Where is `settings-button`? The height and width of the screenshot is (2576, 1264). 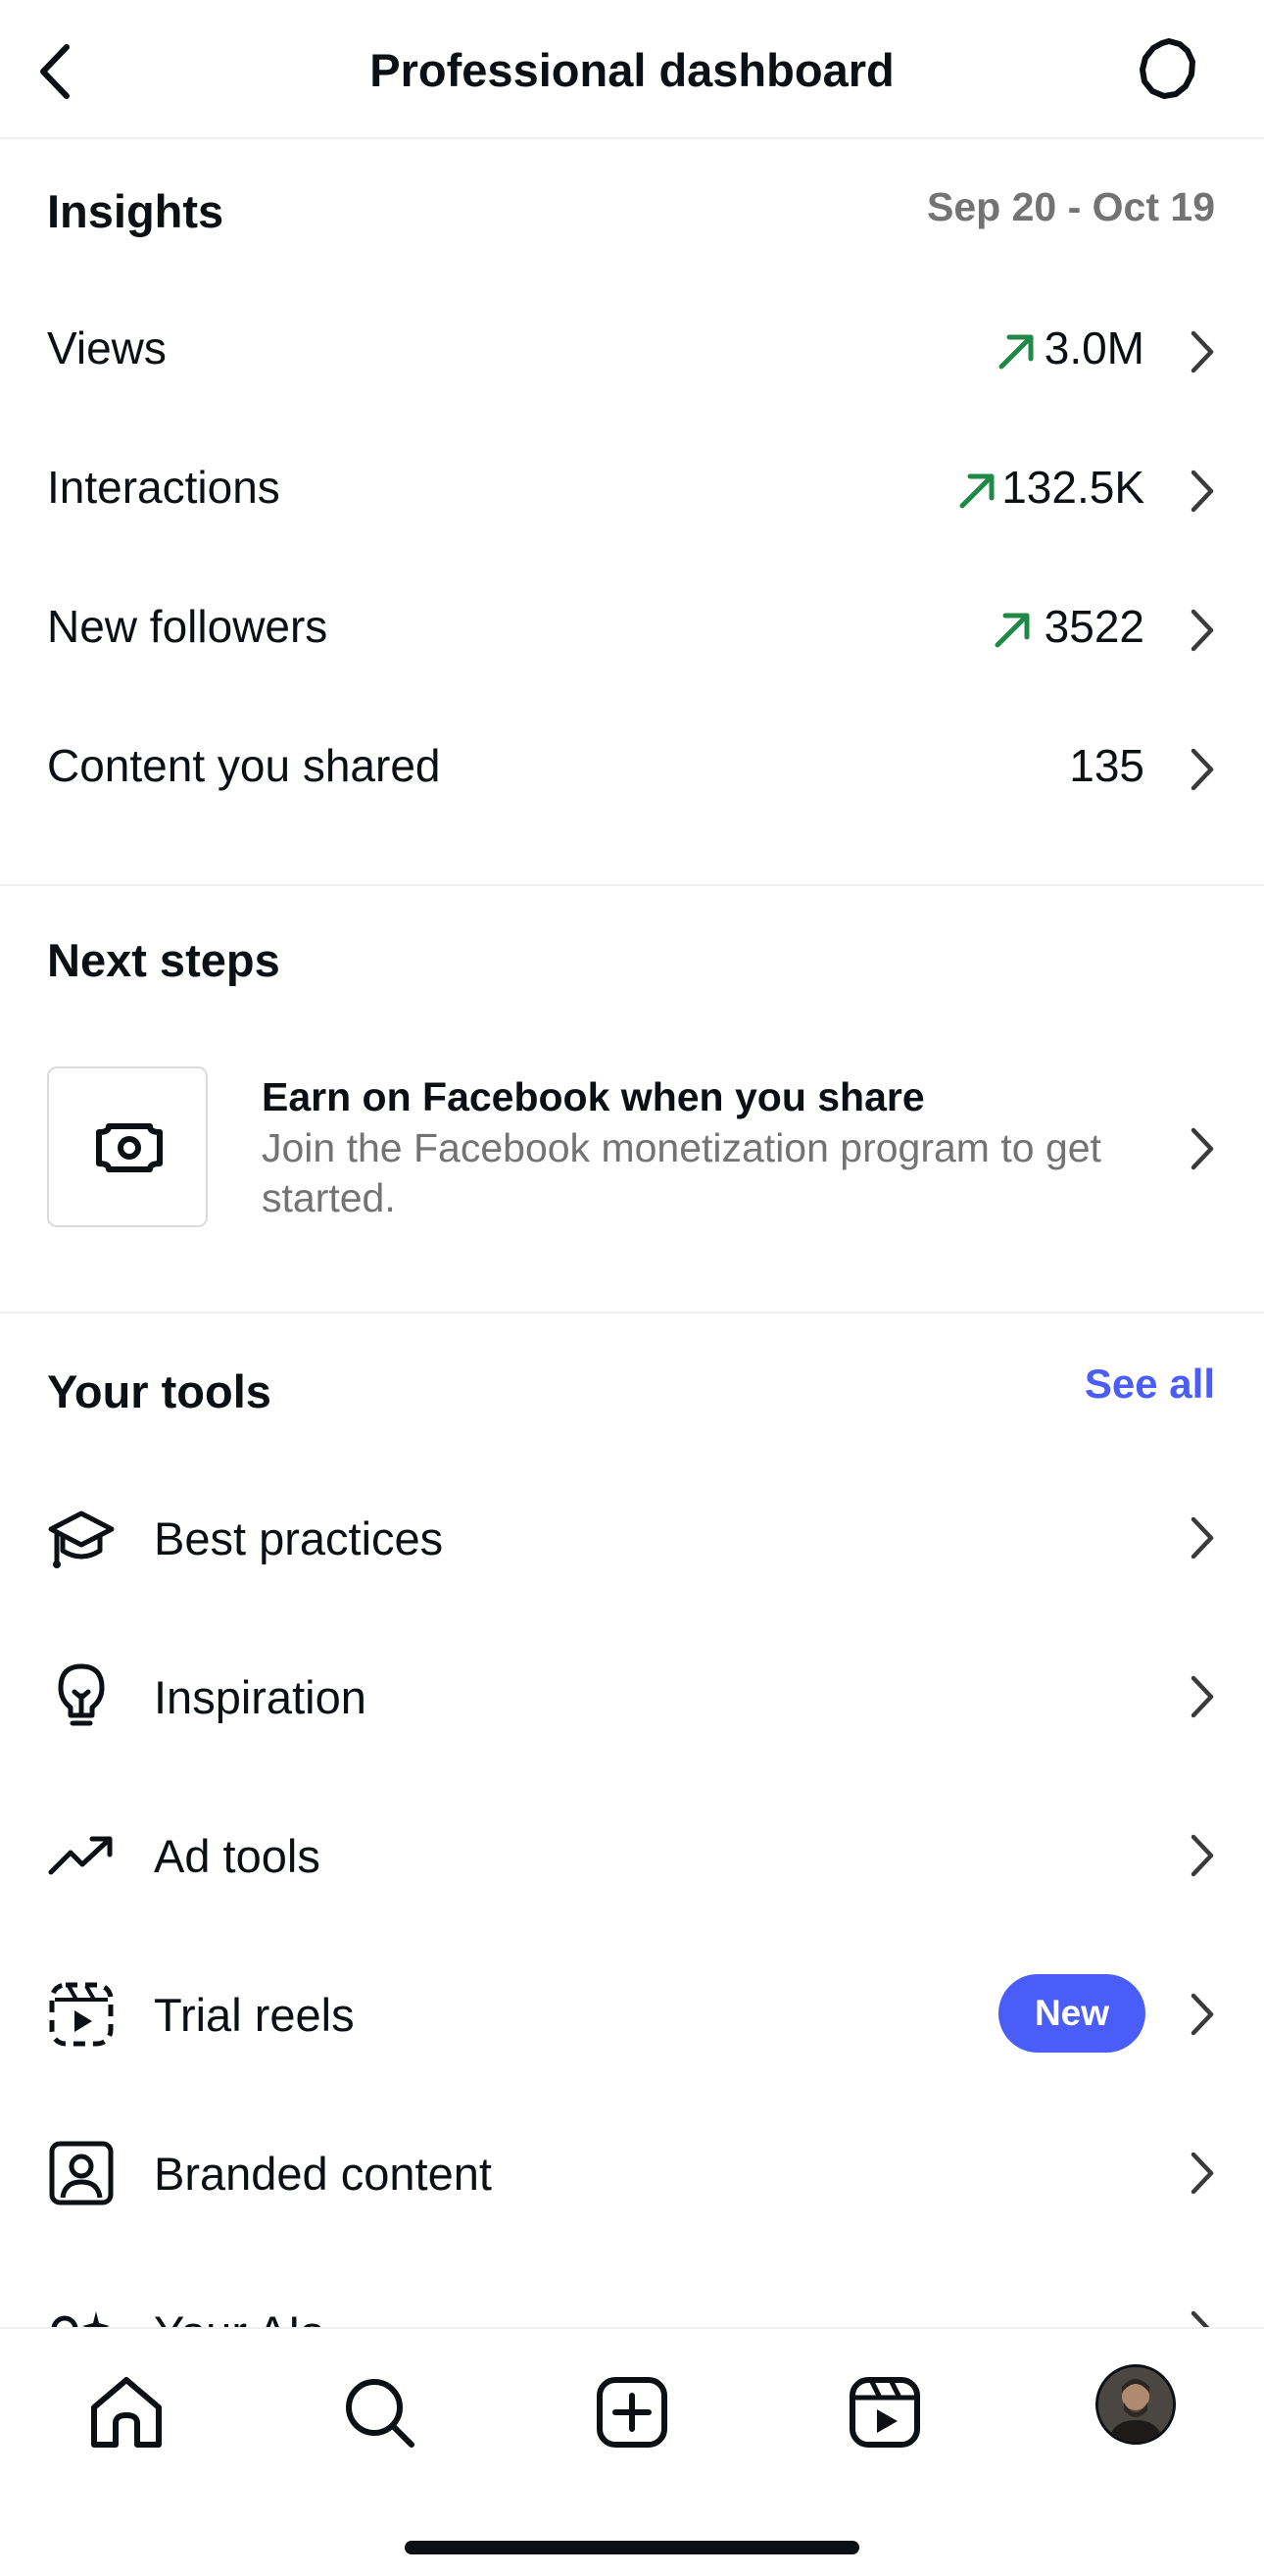 settings-button is located at coordinates (1169, 72).